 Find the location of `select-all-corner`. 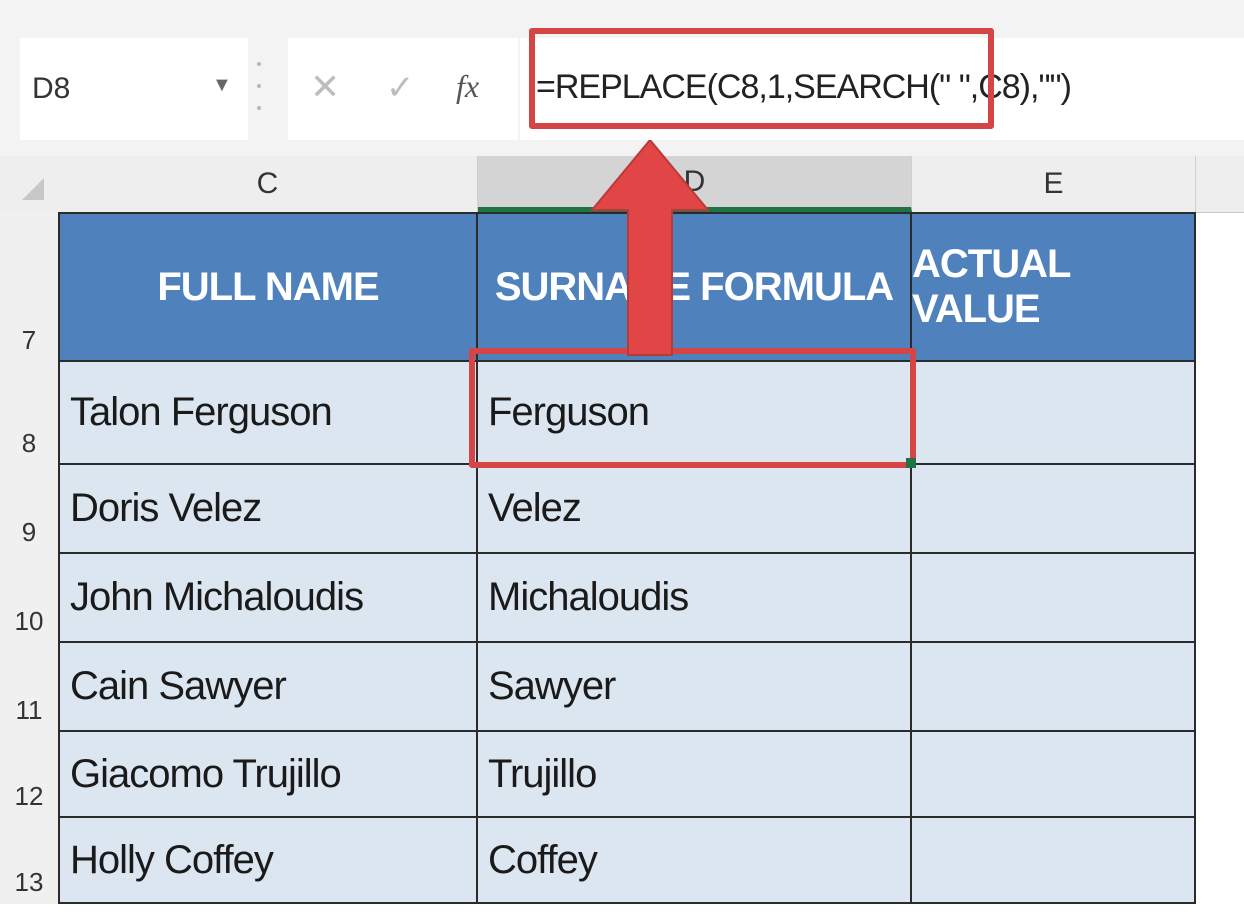

select-all-corner is located at coordinates (33, 189).